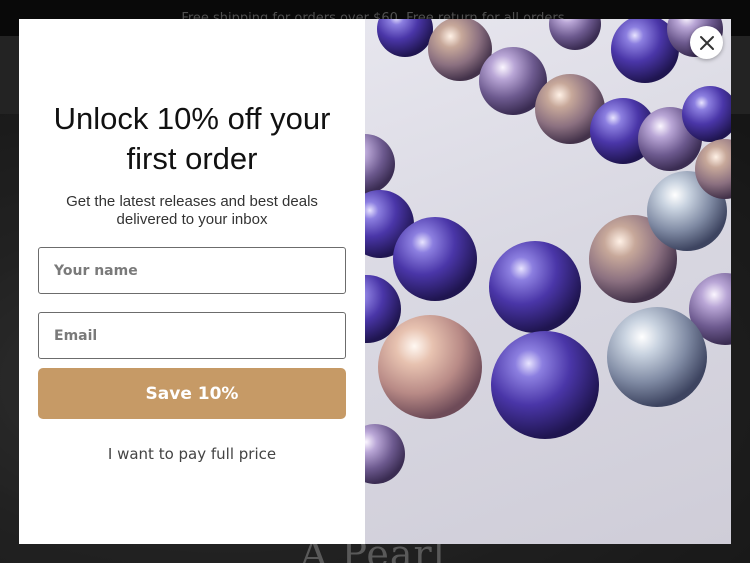 The height and width of the screenshot is (563, 750). I want to click on name-field, so click(192, 270).